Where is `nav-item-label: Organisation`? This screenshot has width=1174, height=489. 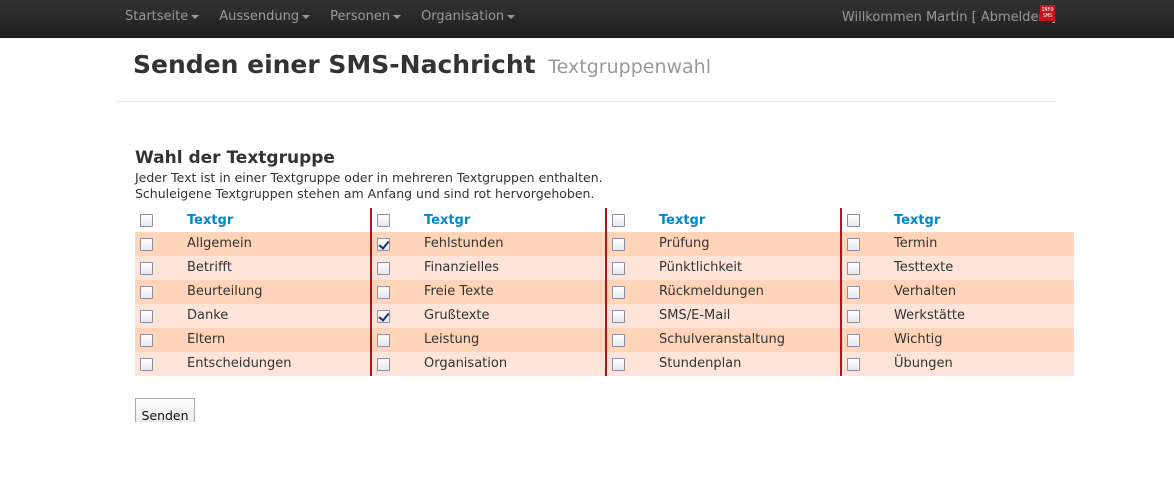
nav-item-label: Organisation is located at coordinates (463, 16).